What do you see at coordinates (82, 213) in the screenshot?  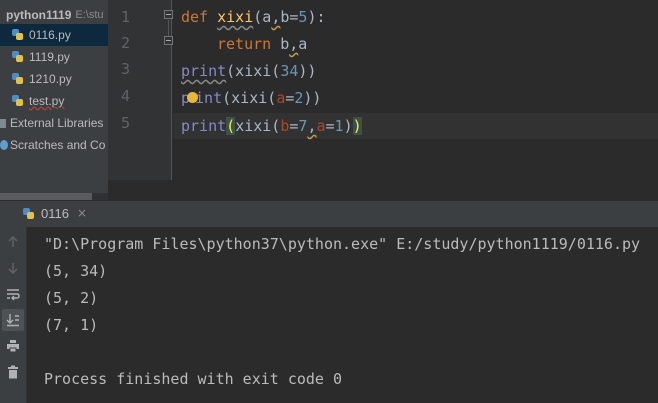 I see `close-icon: ×` at bounding box center [82, 213].